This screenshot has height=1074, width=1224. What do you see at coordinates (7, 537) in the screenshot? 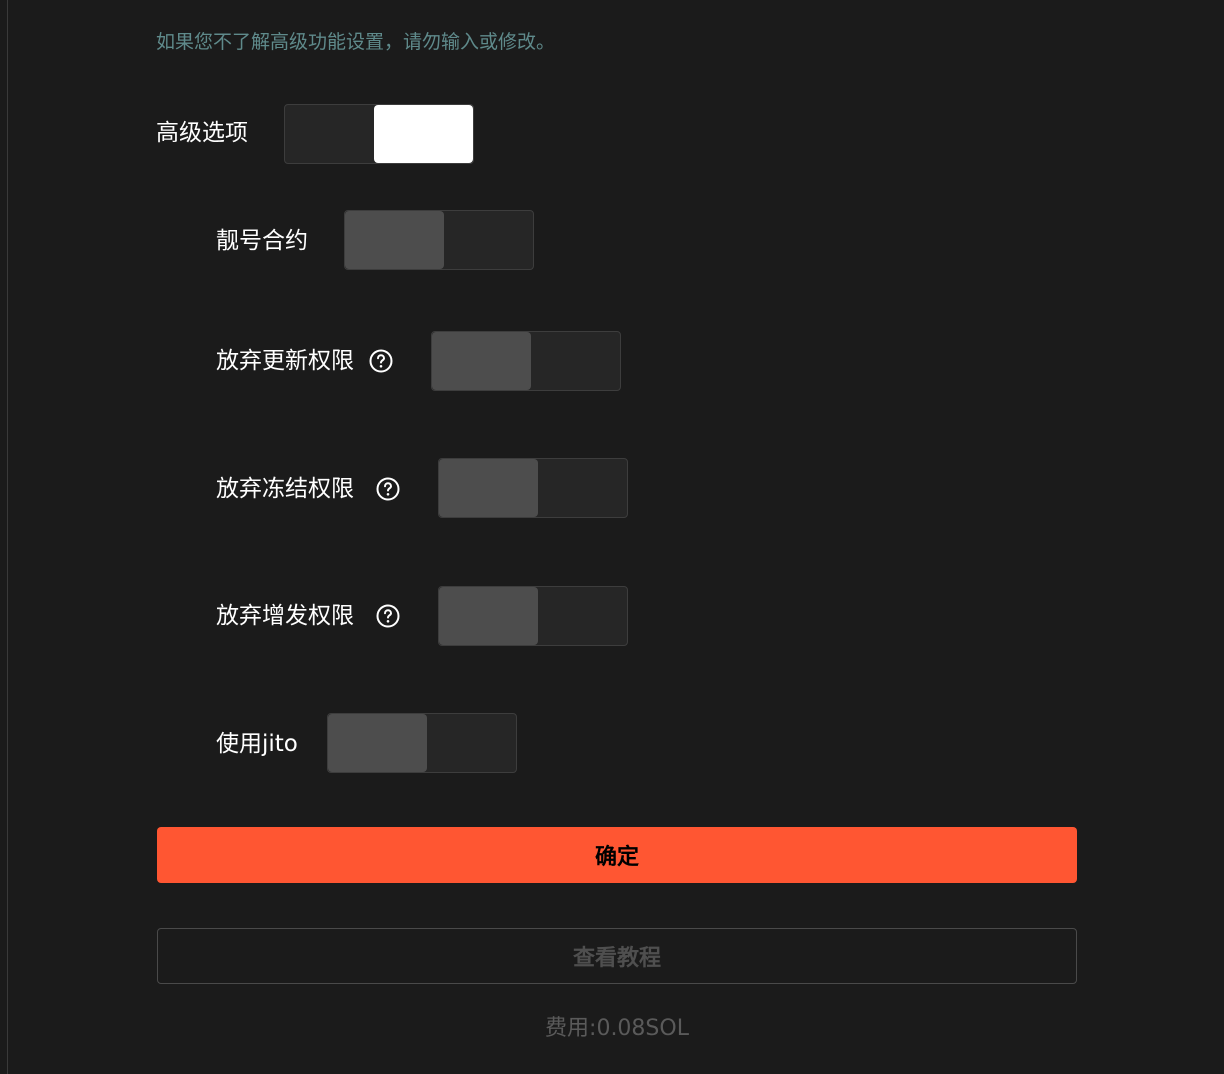
I see `left-divider` at bounding box center [7, 537].